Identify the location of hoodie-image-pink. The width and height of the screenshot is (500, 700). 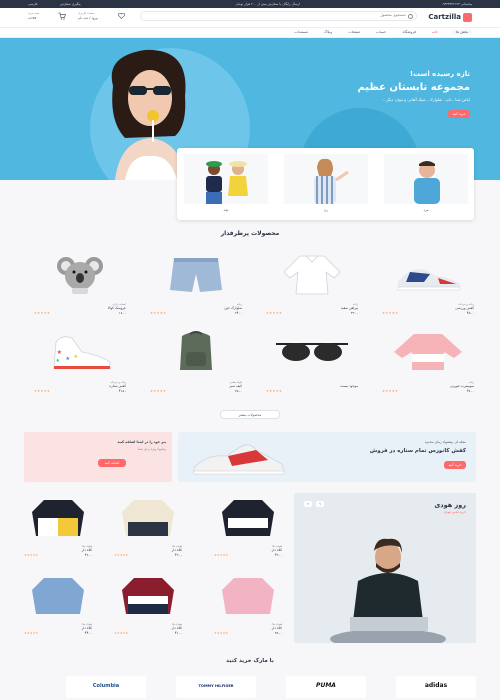
(248, 596).